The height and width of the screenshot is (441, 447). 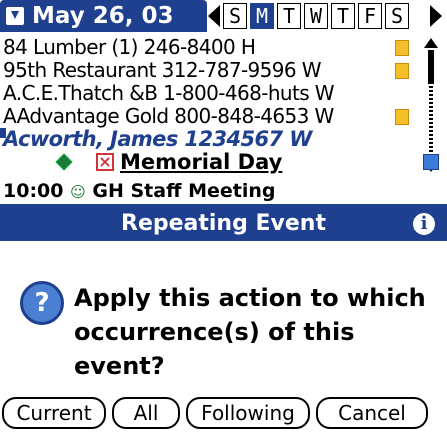 What do you see at coordinates (169, 93) in the screenshot?
I see `contact-text: A.C.E.Thatch &B 1-800-468-huts W` at bounding box center [169, 93].